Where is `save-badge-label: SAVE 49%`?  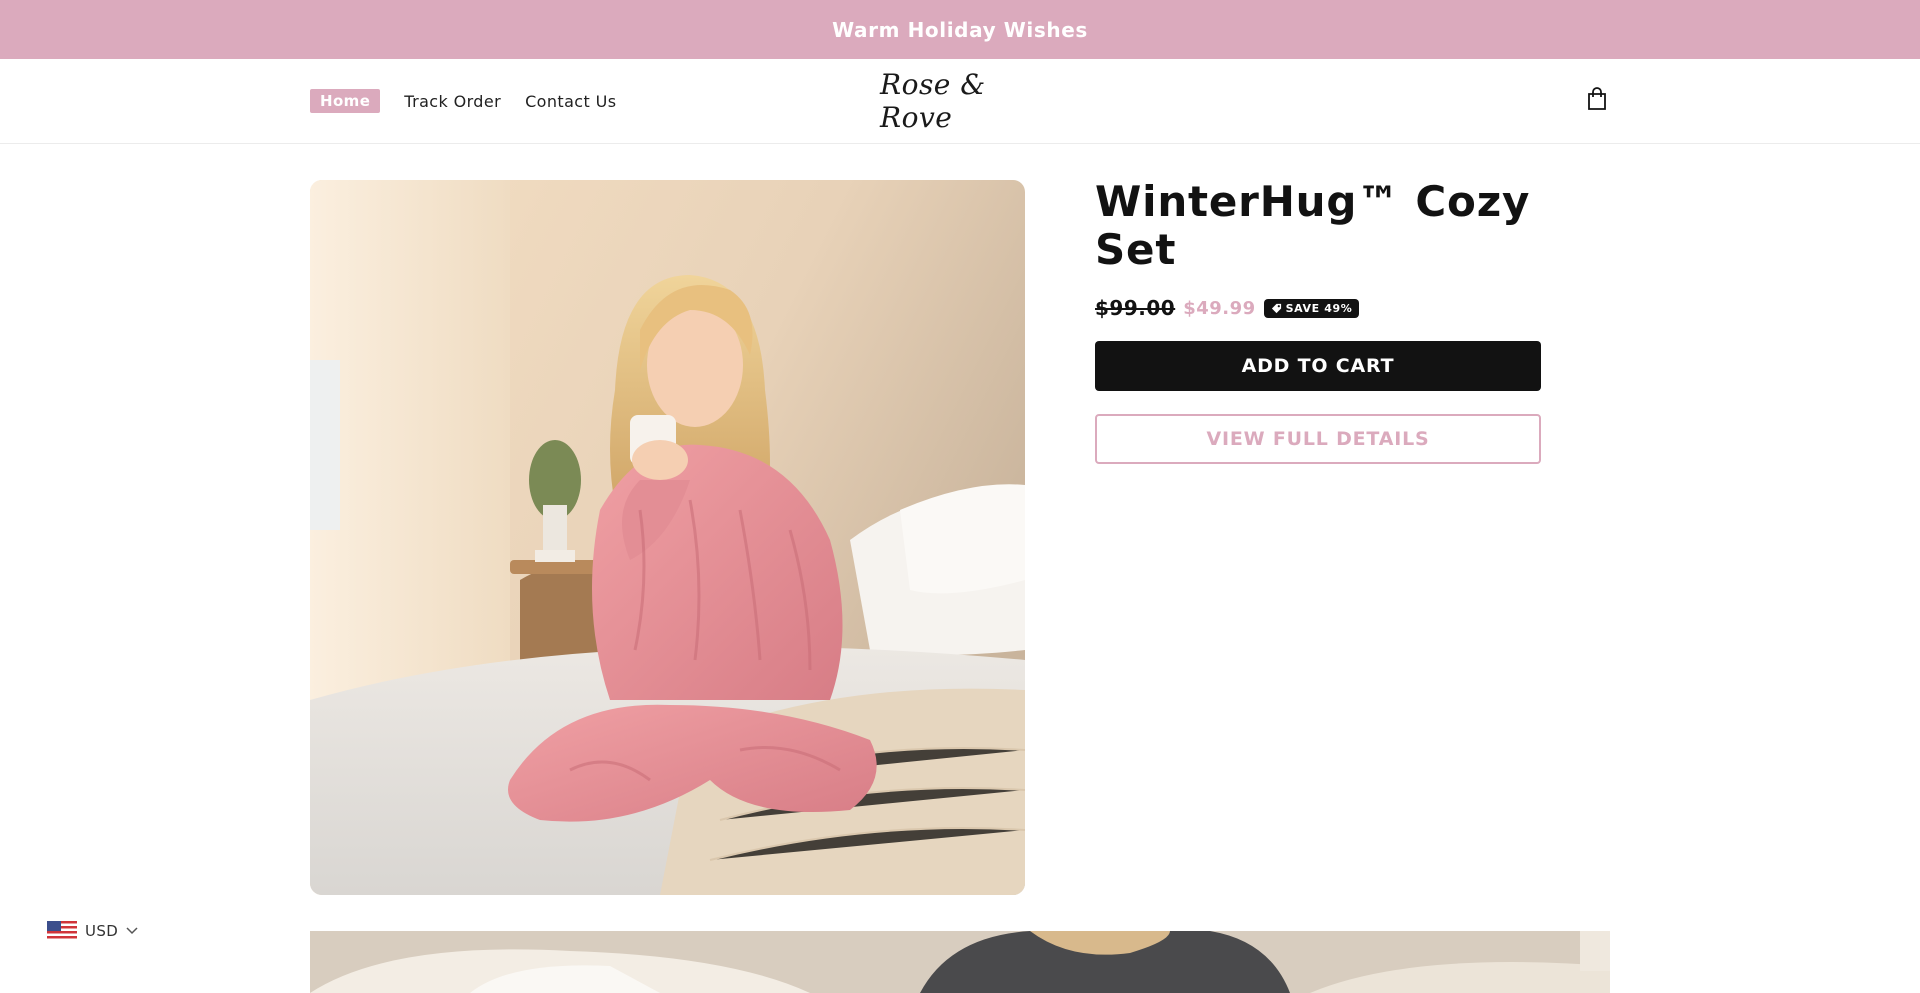 save-badge-label: SAVE 49% is located at coordinates (1319, 308).